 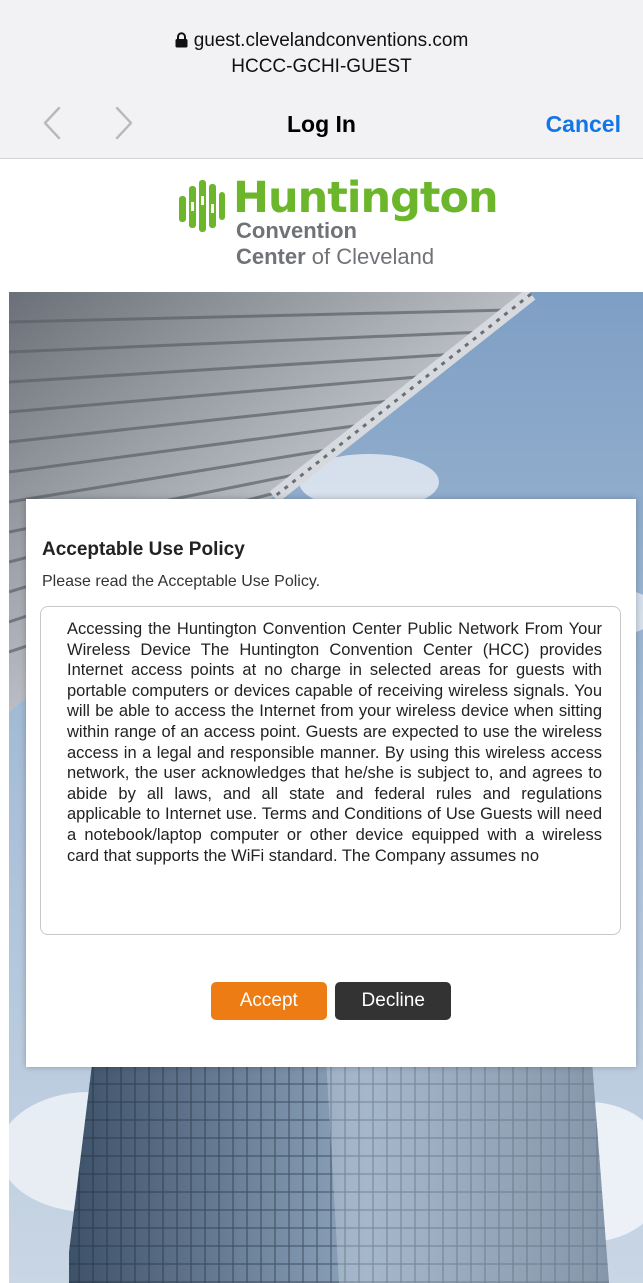 I want to click on policy-title: Acceptable Use Policy, so click(x=143, y=549).